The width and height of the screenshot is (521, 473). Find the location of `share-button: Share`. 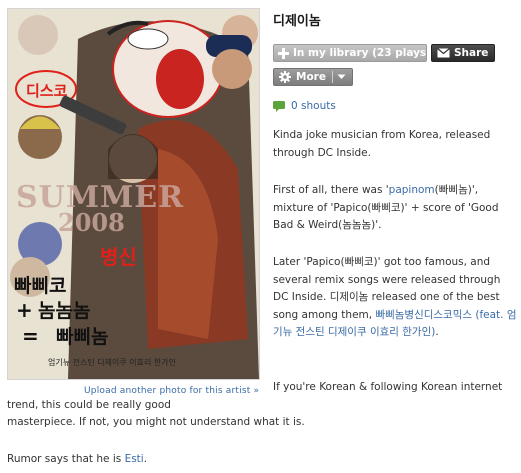

share-button: Share is located at coordinates (463, 53).